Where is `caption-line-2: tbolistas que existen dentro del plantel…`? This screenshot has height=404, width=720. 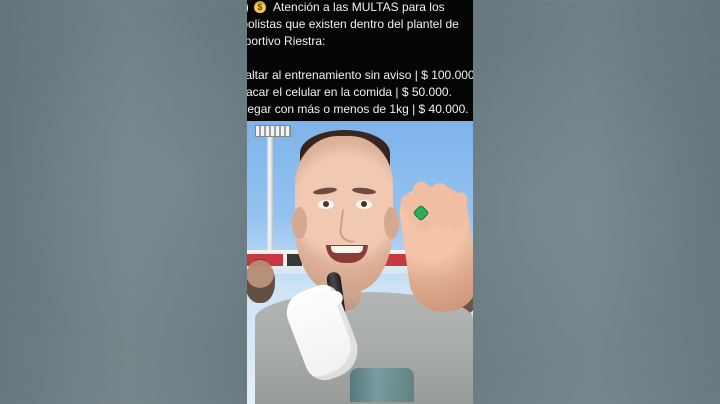 caption-line-2: tbolistas que existen dentro del plantel… is located at coordinates (353, 24).